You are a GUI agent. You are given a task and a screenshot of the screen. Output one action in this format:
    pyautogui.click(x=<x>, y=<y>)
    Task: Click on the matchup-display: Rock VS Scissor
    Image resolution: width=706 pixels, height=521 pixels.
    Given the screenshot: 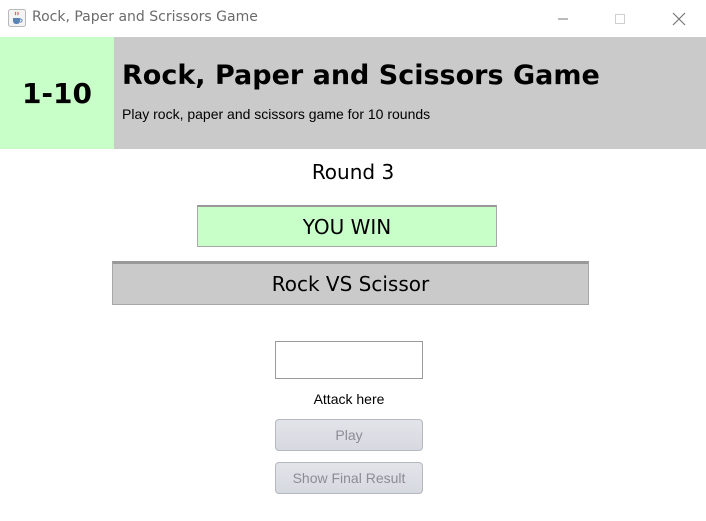 What is the action you would take?
    pyautogui.click(x=350, y=283)
    